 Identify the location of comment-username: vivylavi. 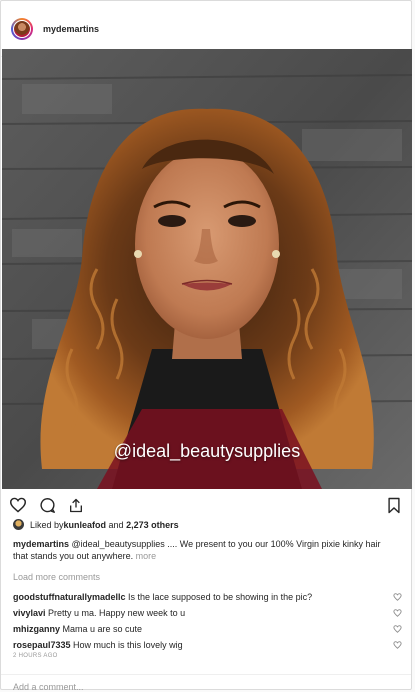
(29, 613).